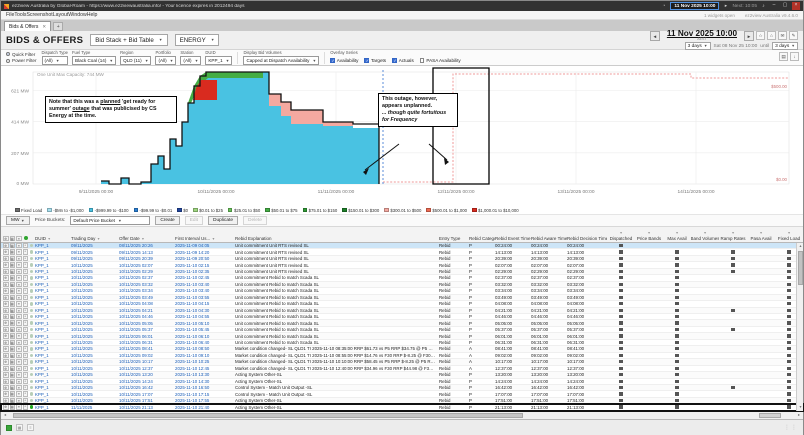  I want to click on filter-select: QLD (11) ▼, so click(136, 60).